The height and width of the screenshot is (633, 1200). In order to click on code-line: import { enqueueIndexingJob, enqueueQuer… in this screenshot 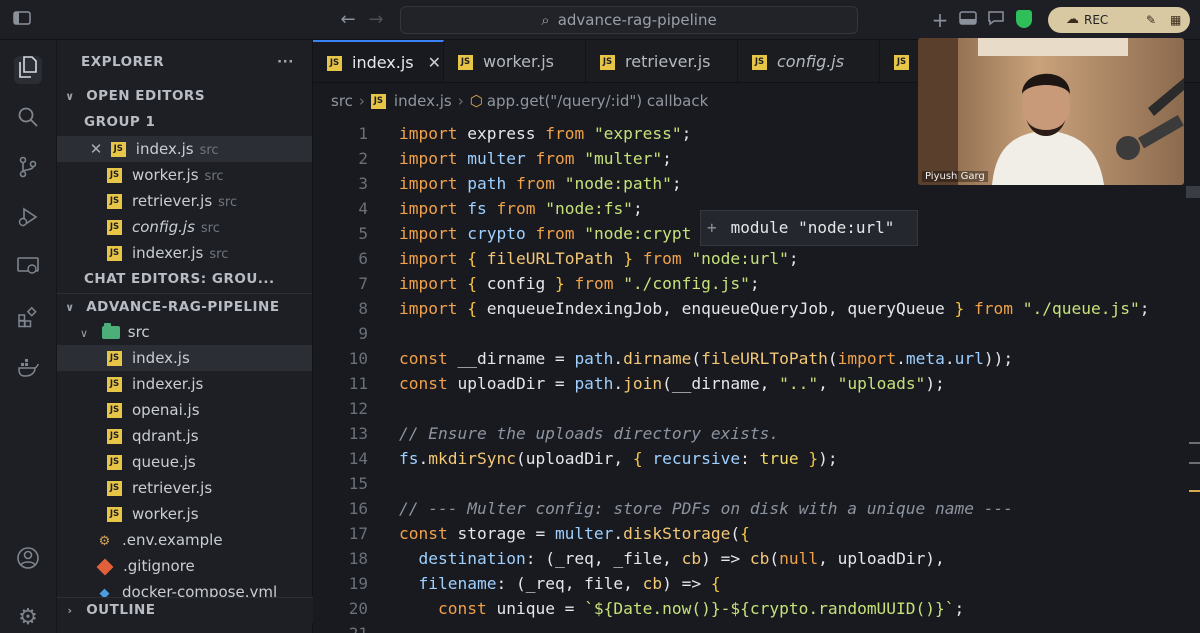, I will do `click(774, 308)`.